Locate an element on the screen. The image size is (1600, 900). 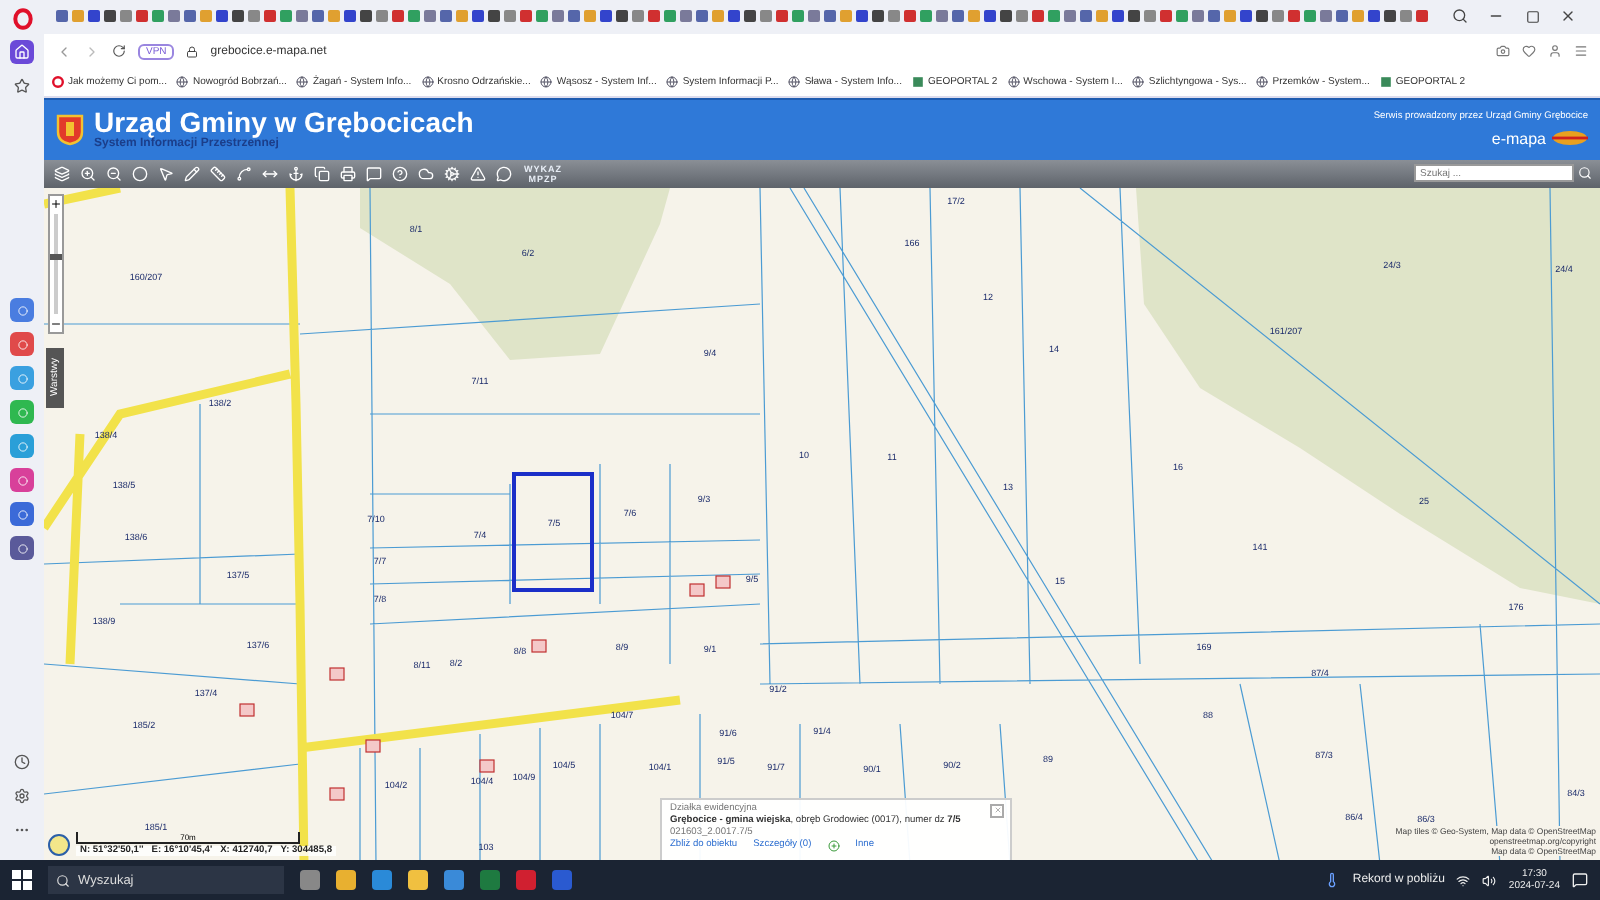
settings-icon is located at coordinates (22, 796).